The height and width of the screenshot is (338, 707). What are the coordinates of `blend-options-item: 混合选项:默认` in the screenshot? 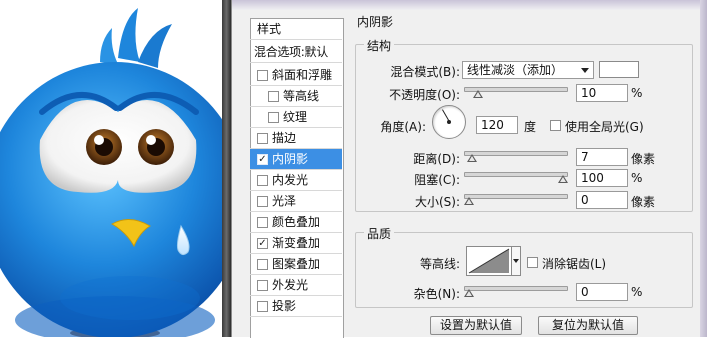 It's located at (296, 52).